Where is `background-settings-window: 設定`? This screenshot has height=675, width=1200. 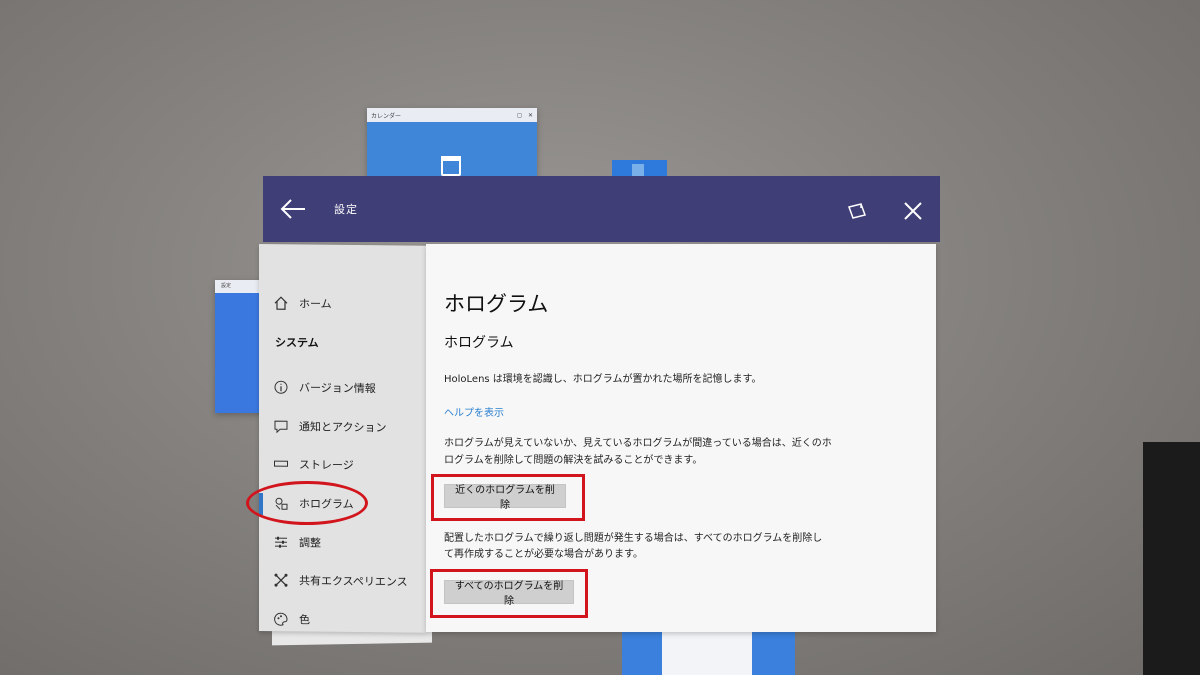 background-settings-window: 設定 is located at coordinates (240, 346).